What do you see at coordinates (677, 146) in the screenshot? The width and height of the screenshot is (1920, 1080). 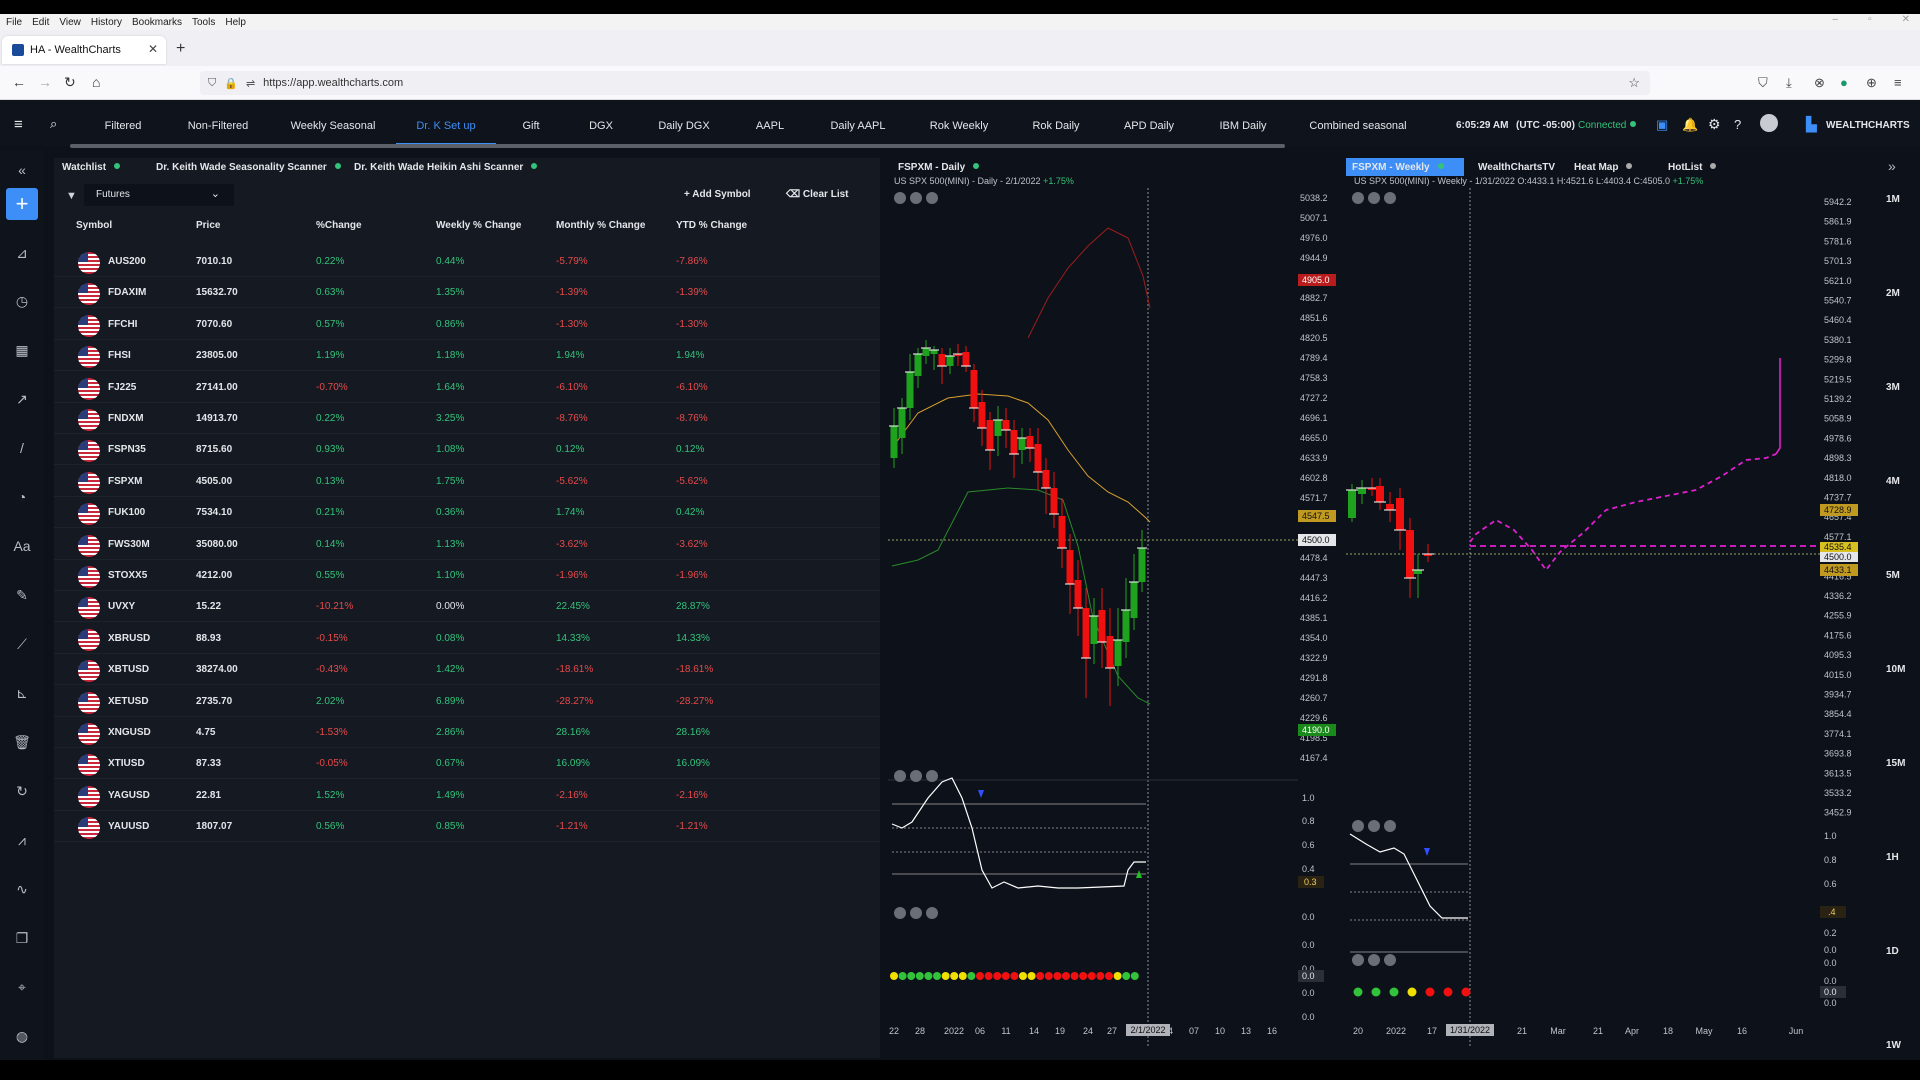 I see `tabs-scrollbar` at bounding box center [677, 146].